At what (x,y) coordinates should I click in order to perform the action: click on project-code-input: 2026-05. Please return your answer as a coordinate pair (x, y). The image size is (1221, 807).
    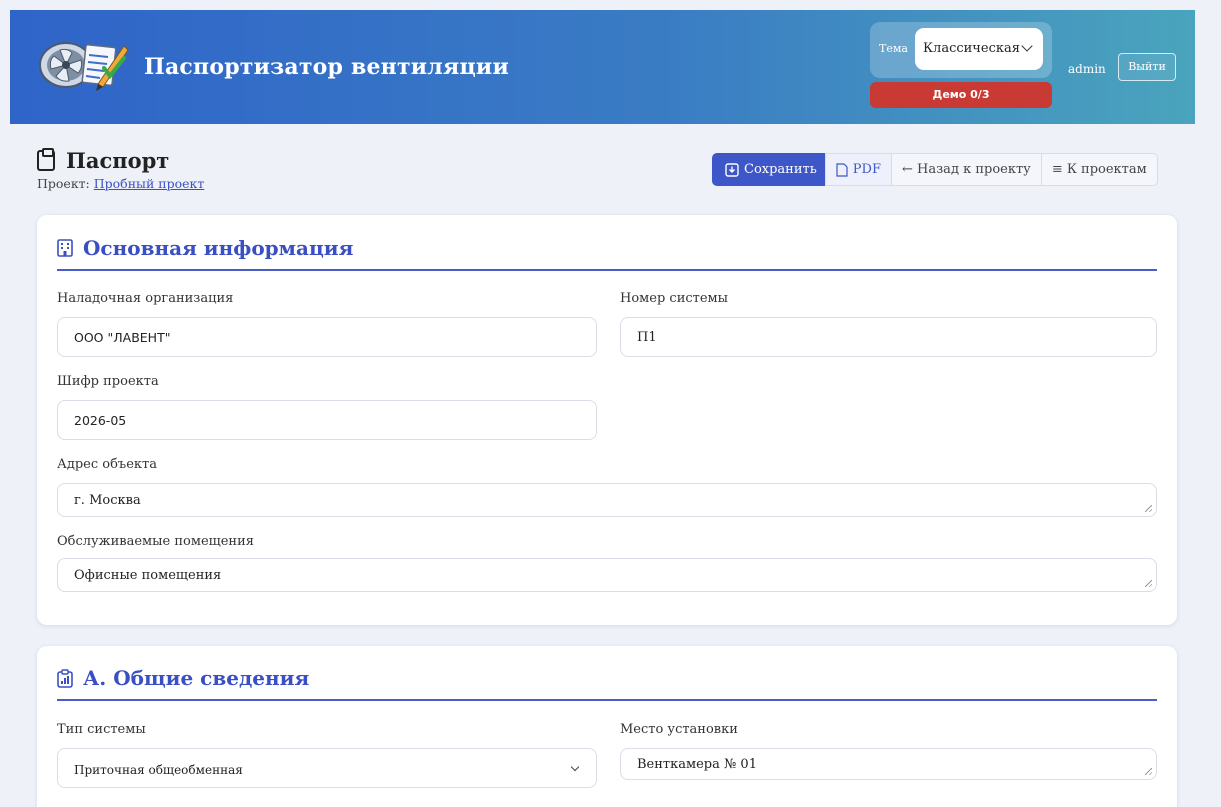
    Looking at the image, I should click on (327, 420).